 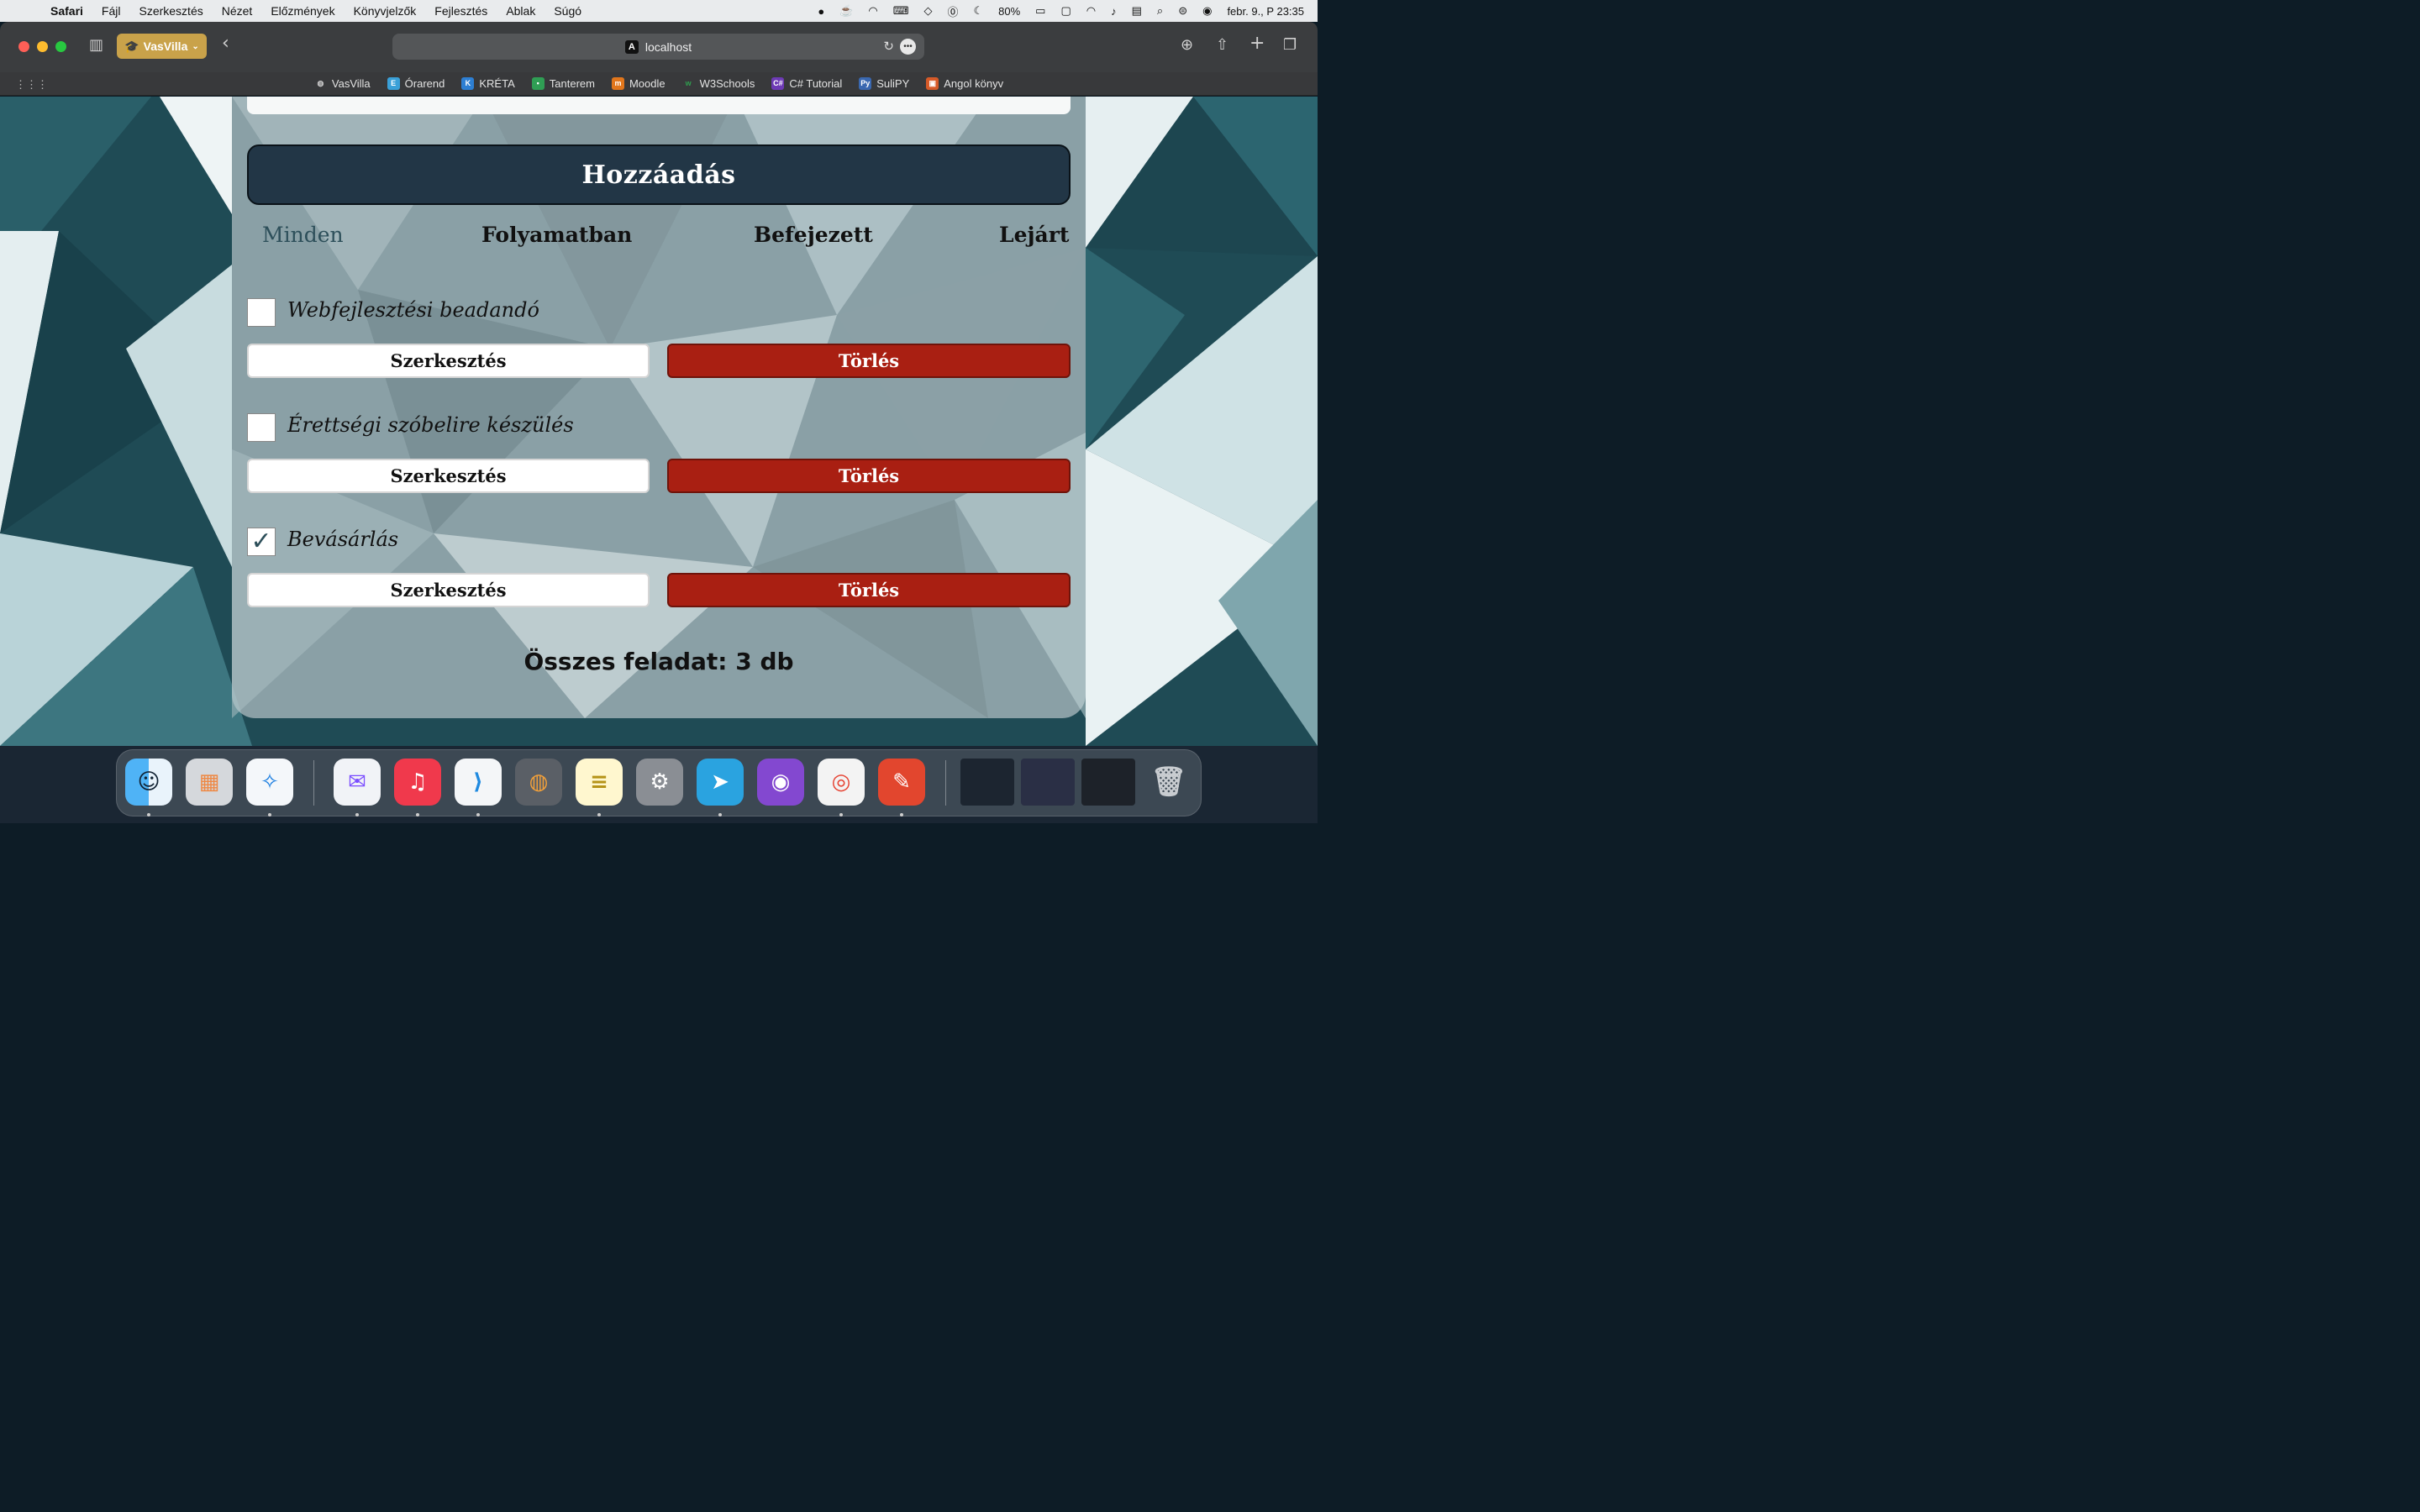 I want to click on launchpad-icon: ▦, so click(x=210, y=782).